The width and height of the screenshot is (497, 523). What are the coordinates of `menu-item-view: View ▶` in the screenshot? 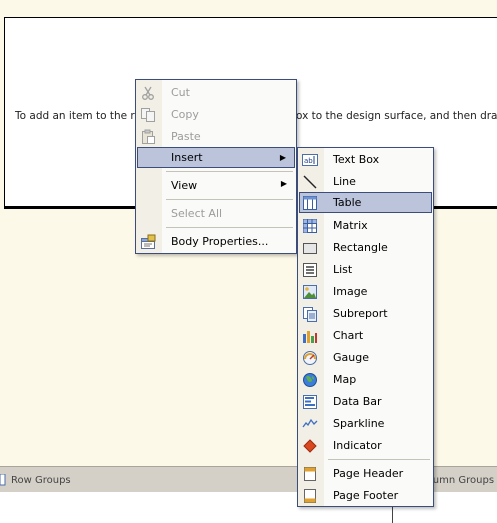 It's located at (216, 185).